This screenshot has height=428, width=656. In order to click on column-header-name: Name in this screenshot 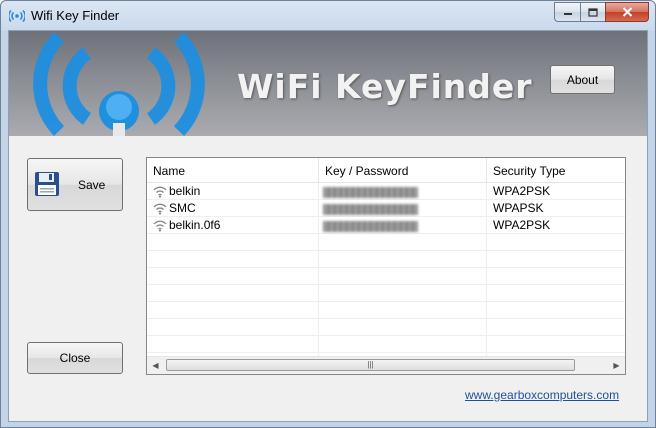, I will do `click(233, 170)`.